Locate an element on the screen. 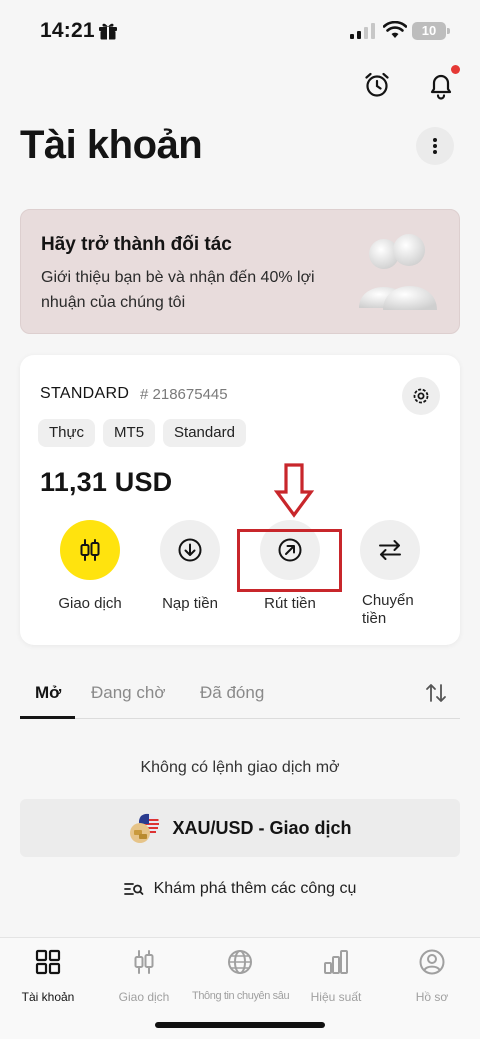 The height and width of the screenshot is (1039, 480). transfer-label-line: Chuyển is located at coordinates (388, 600).